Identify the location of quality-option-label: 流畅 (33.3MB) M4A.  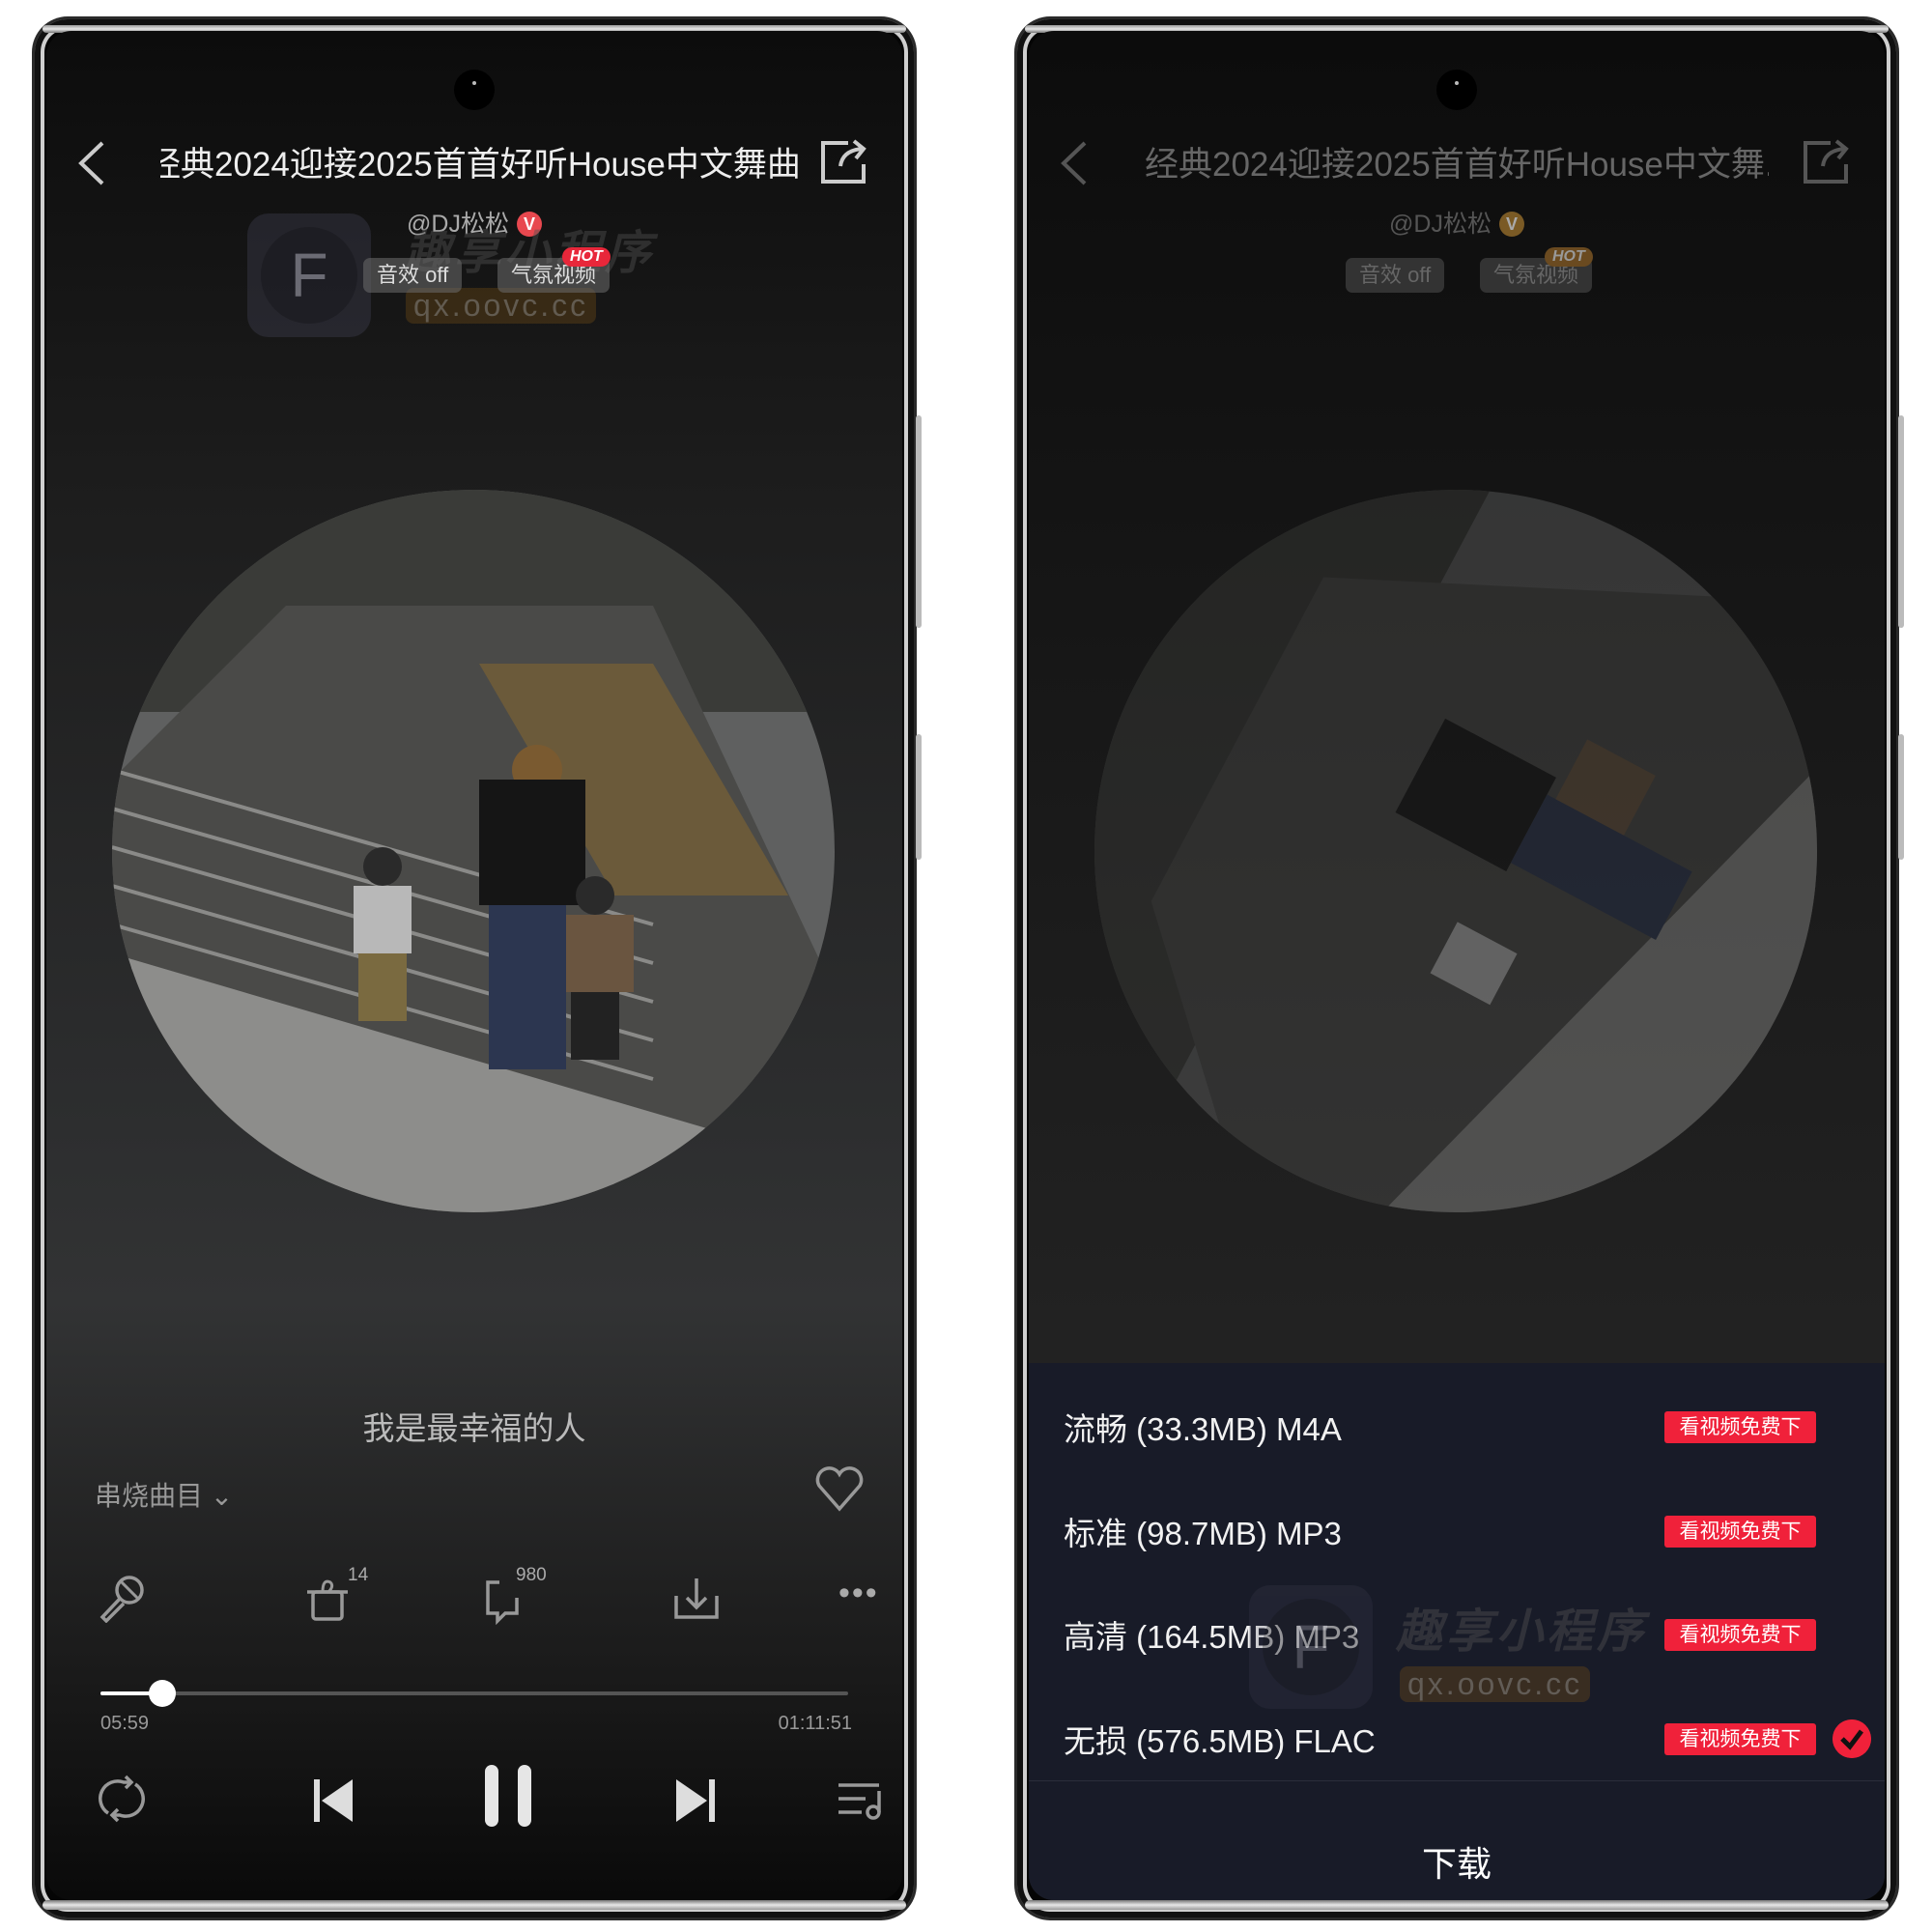
(1203, 1429).